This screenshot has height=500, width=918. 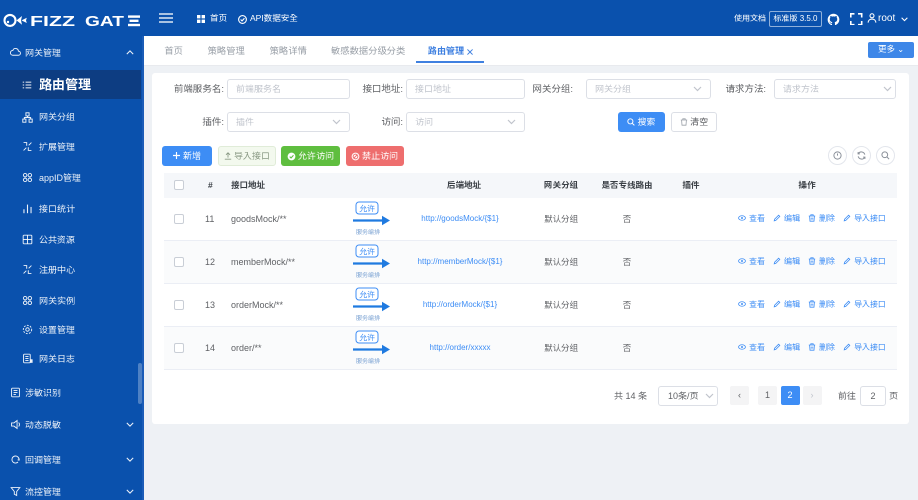 What do you see at coordinates (104, 22) in the screenshot?
I see `svg-text: GAT` at bounding box center [104, 22].